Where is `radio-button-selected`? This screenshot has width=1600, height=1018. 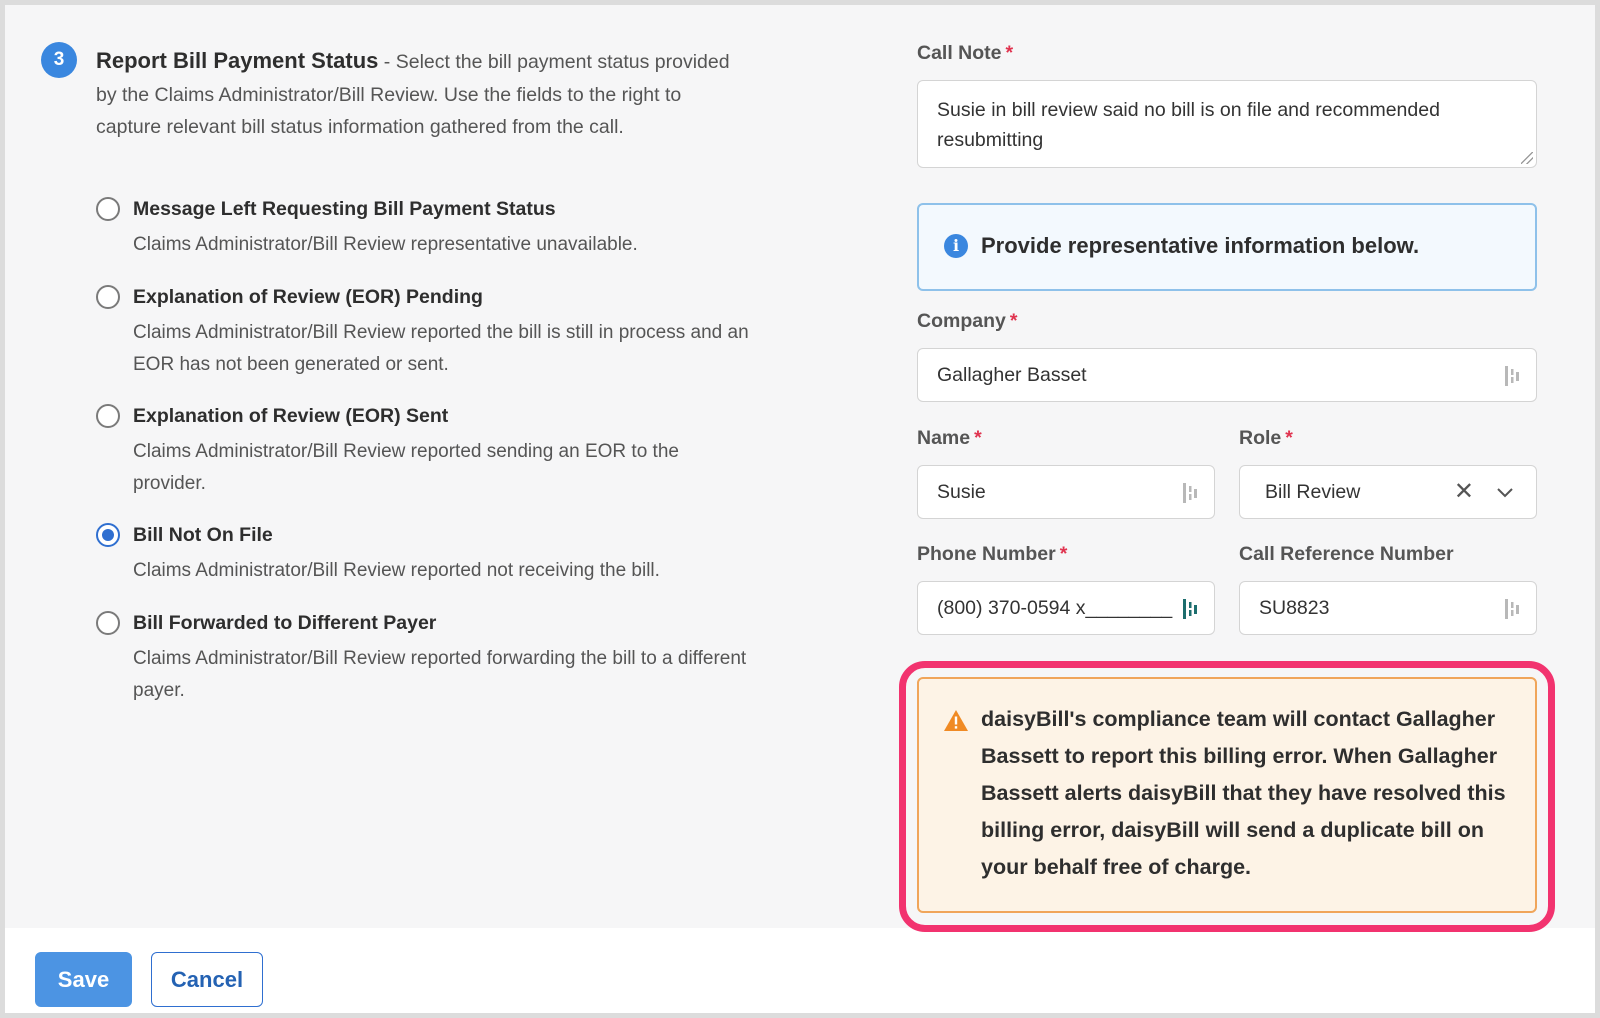 radio-button-selected is located at coordinates (108, 535).